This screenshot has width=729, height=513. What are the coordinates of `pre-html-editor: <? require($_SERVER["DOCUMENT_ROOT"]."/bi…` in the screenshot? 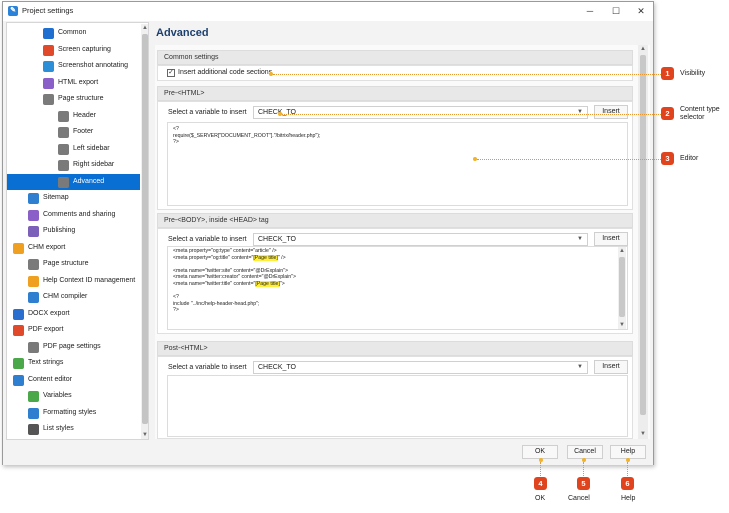 It's located at (397, 164).